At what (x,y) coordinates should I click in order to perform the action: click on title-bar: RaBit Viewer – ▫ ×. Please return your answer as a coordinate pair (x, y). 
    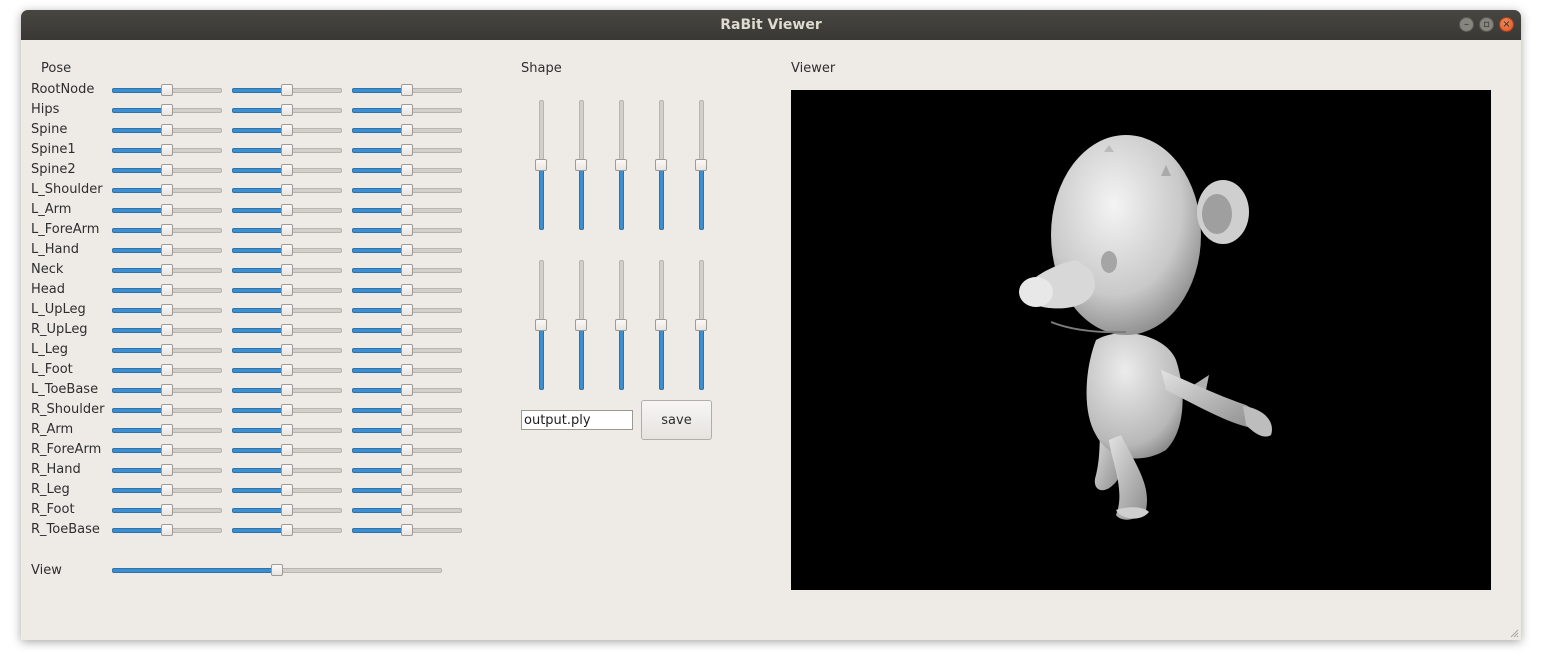
    Looking at the image, I should click on (771, 25).